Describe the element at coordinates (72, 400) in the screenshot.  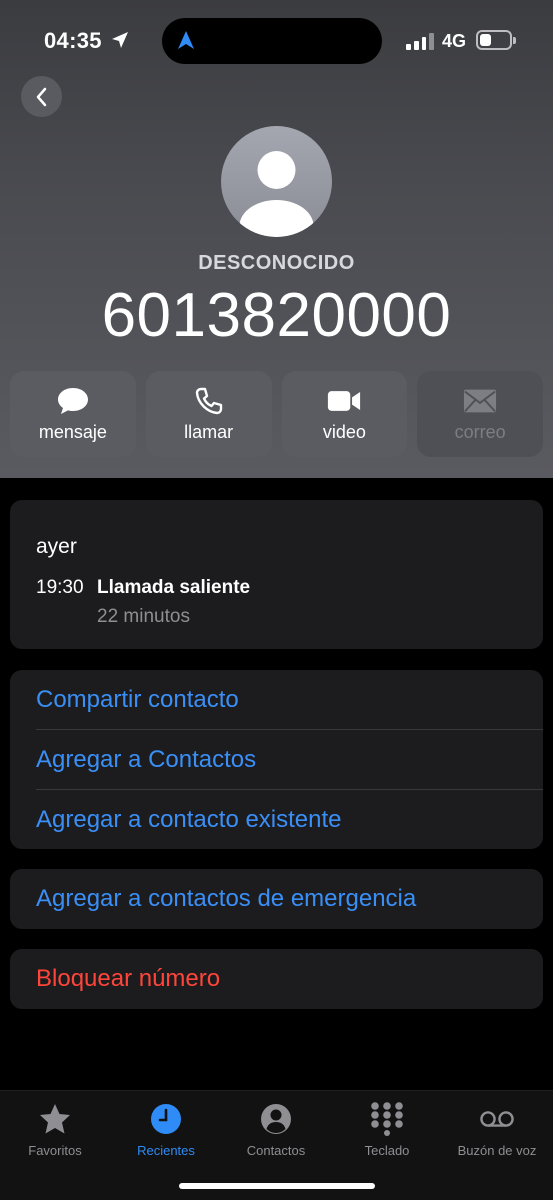
I see `message-bubble-icon` at that location.